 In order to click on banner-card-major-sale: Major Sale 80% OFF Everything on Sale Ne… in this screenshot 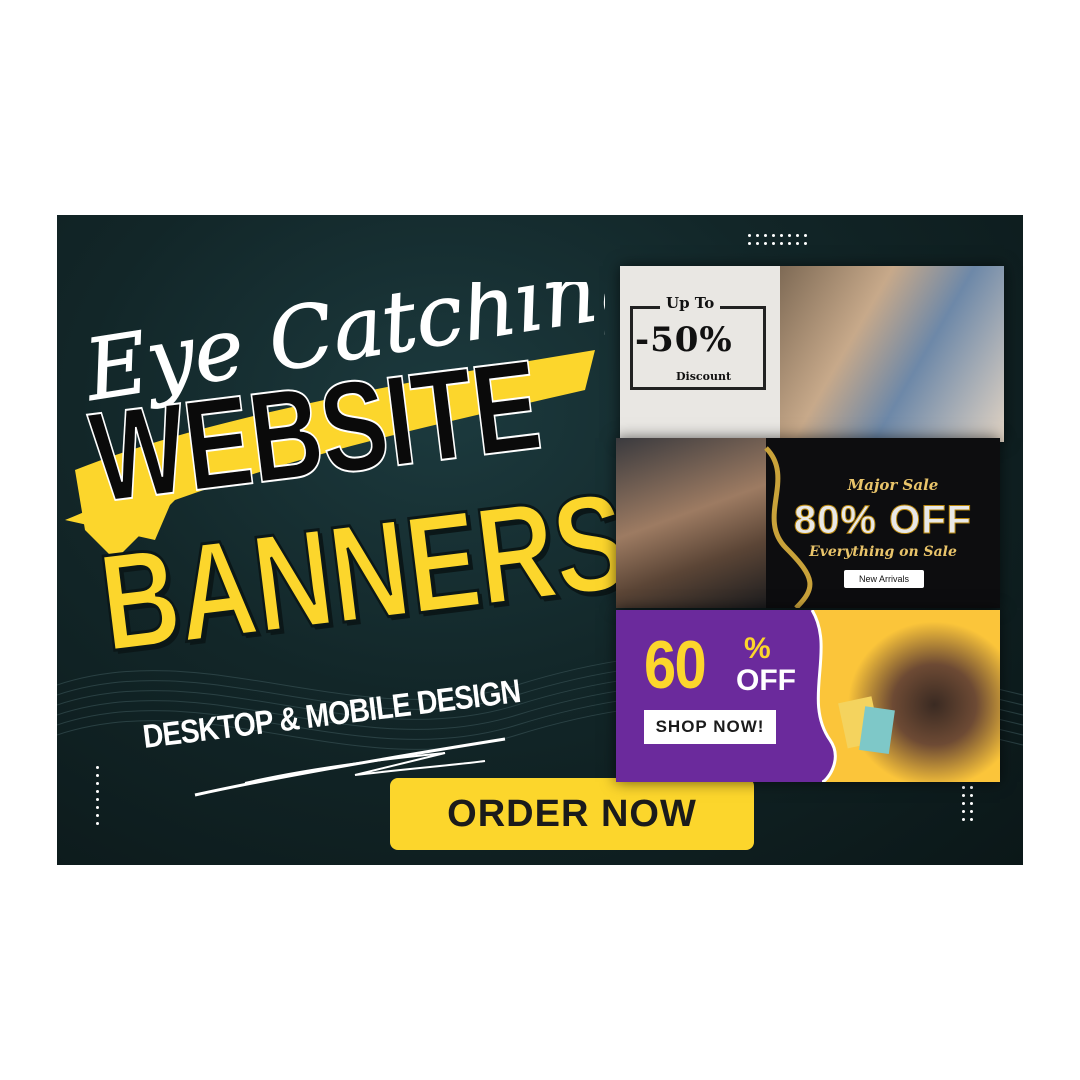, I will do `click(808, 523)`.